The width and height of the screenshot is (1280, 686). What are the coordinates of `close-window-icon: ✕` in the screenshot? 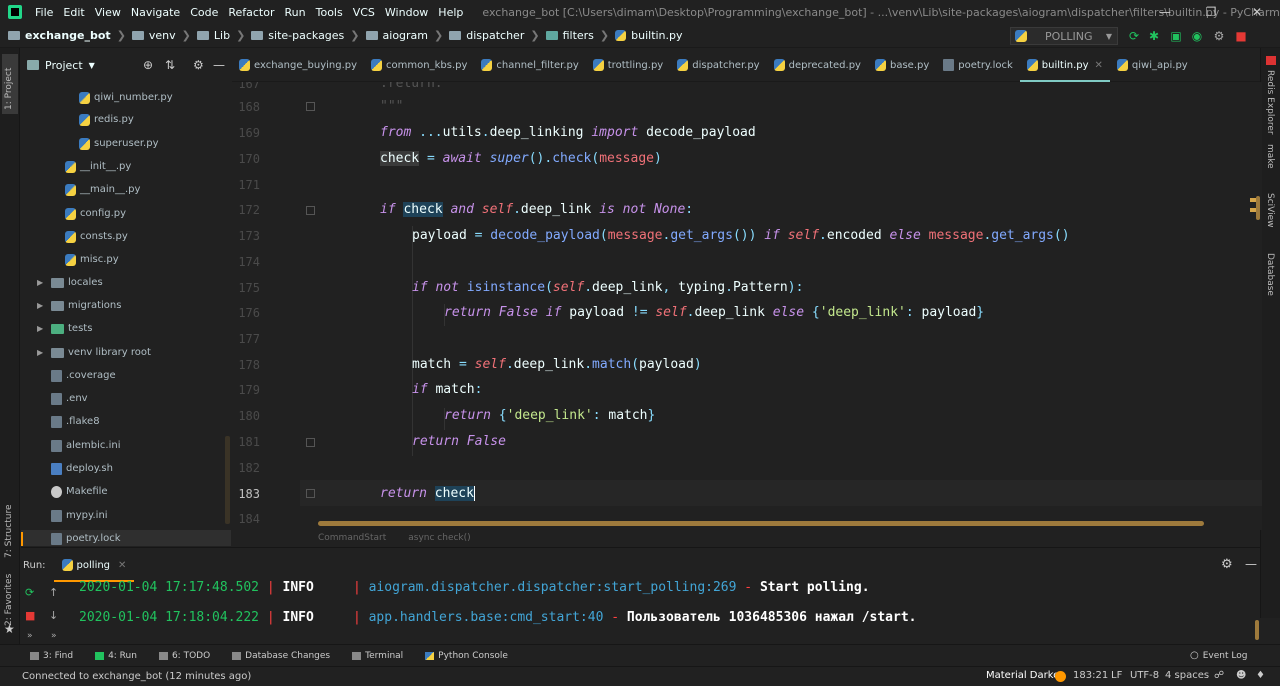 It's located at (1257, 12).